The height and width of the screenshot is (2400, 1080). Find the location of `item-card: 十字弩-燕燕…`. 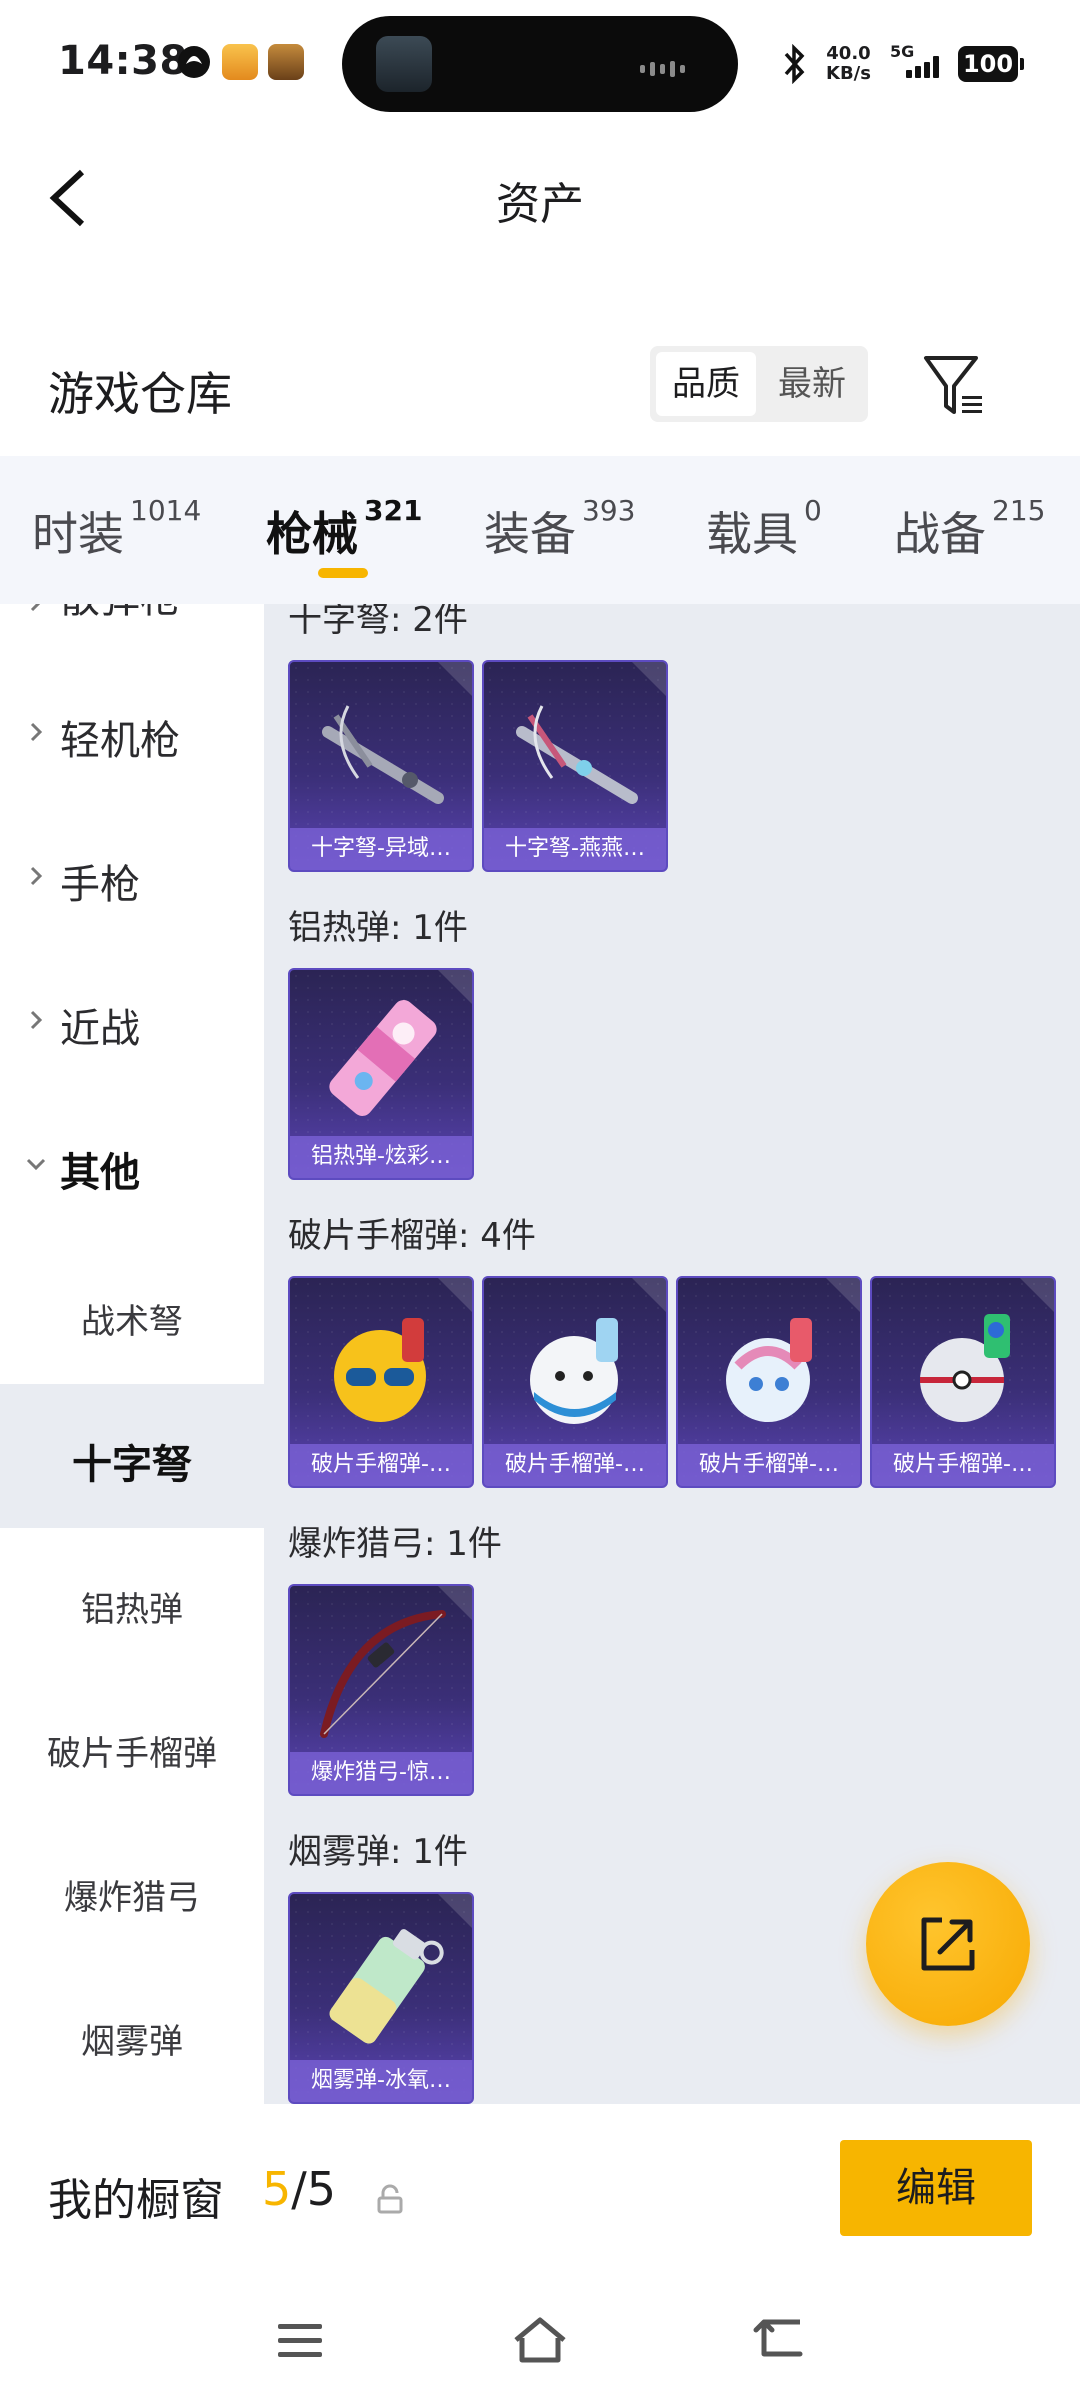

item-card: 十字弩-燕燕… is located at coordinates (575, 766).